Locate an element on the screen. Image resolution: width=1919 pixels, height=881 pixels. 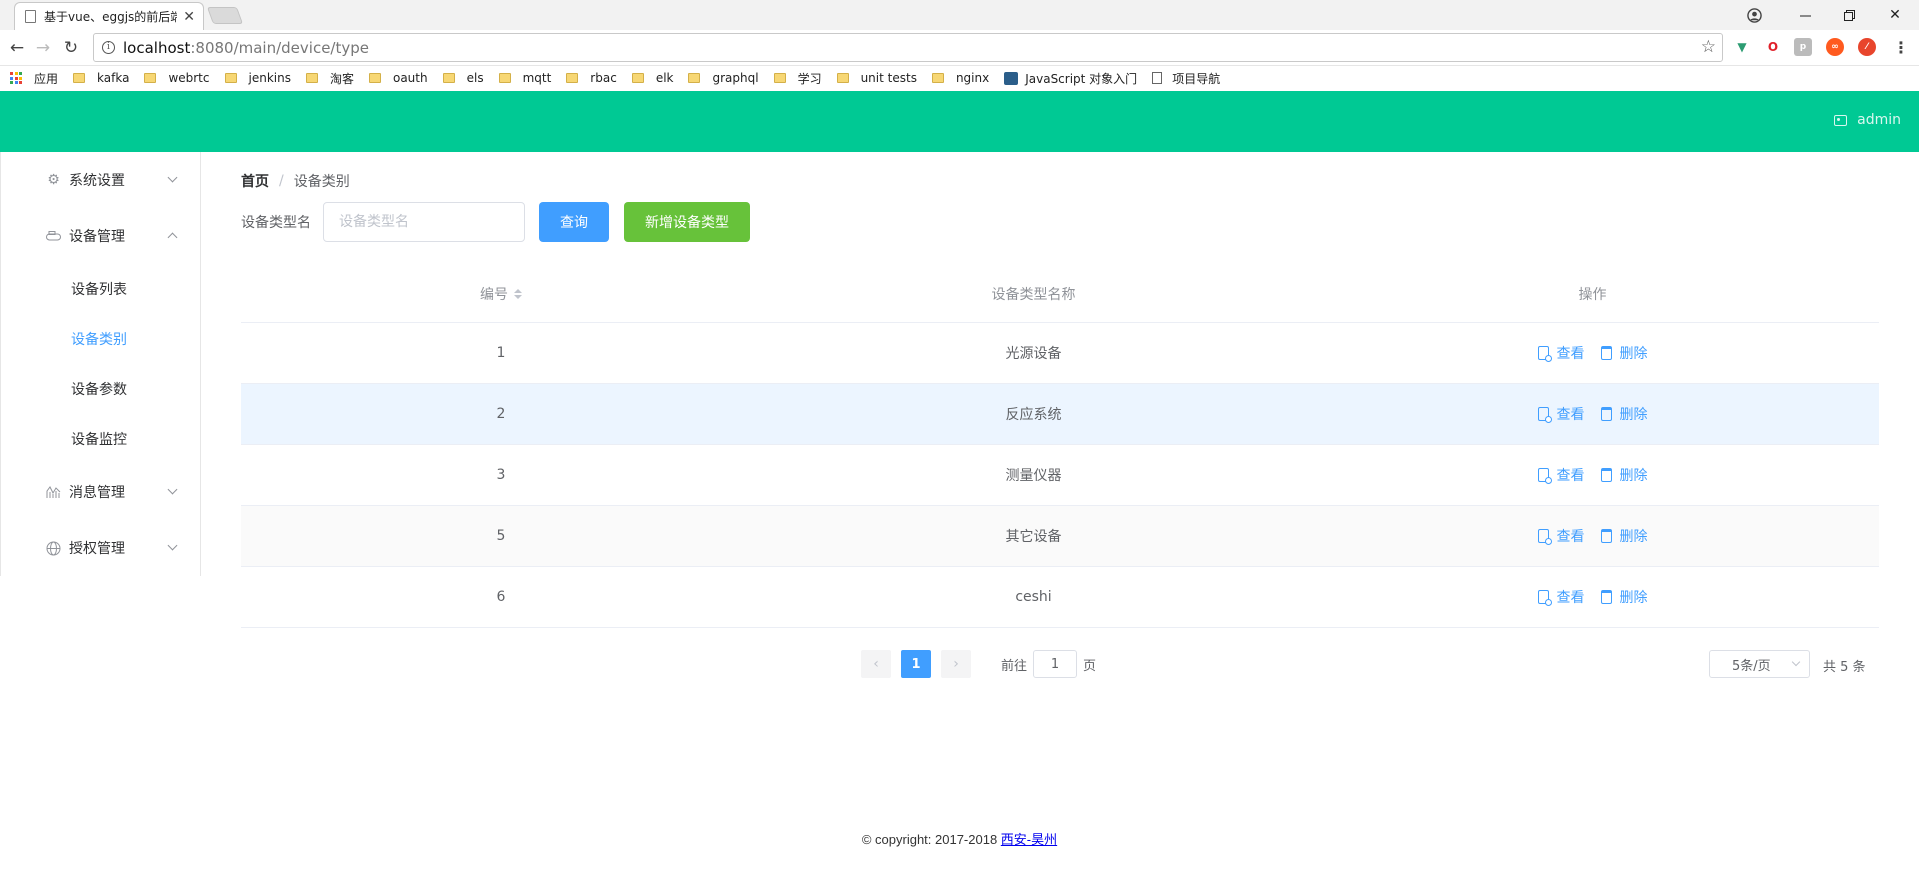
profile-icon is located at coordinates (1754, 15).